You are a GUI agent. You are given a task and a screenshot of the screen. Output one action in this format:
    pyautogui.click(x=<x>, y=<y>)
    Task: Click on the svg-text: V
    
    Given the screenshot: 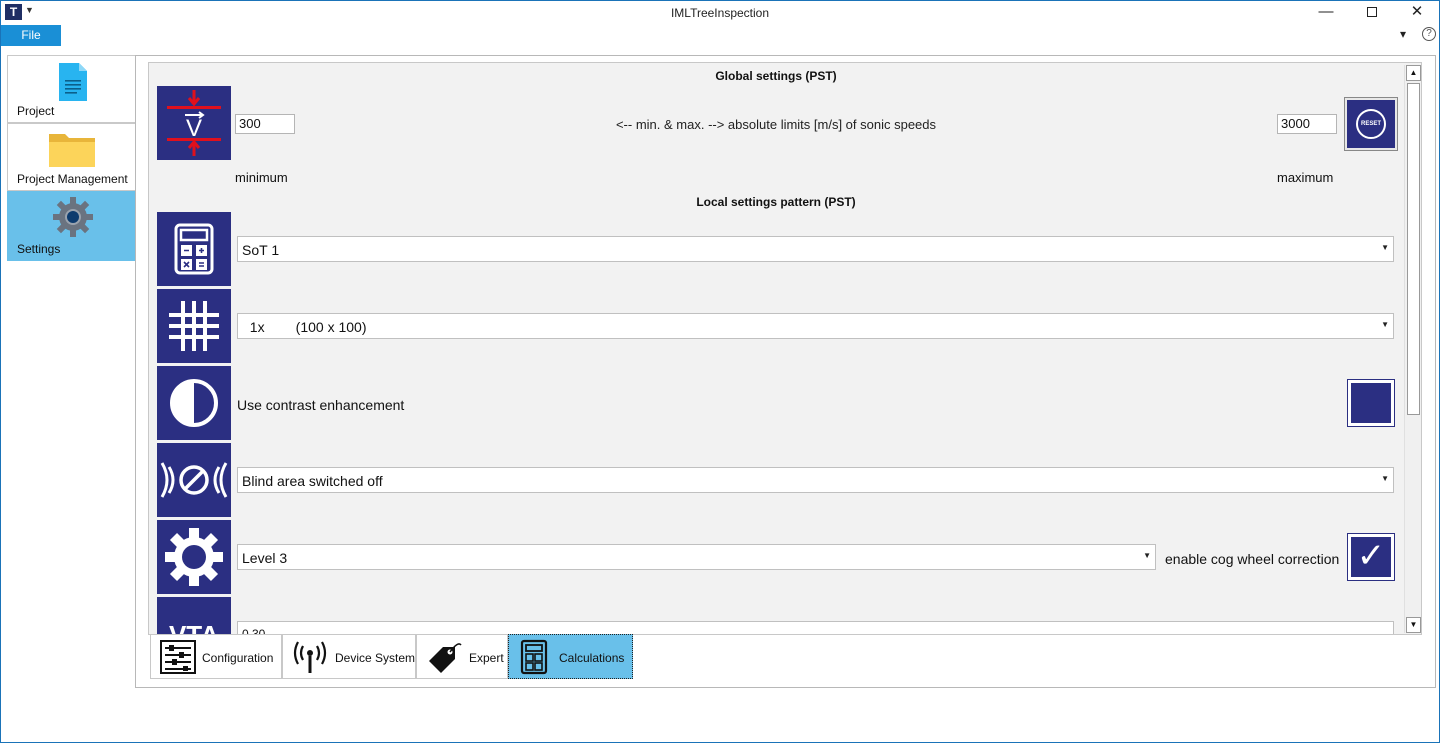 What is the action you would take?
    pyautogui.click(x=194, y=128)
    